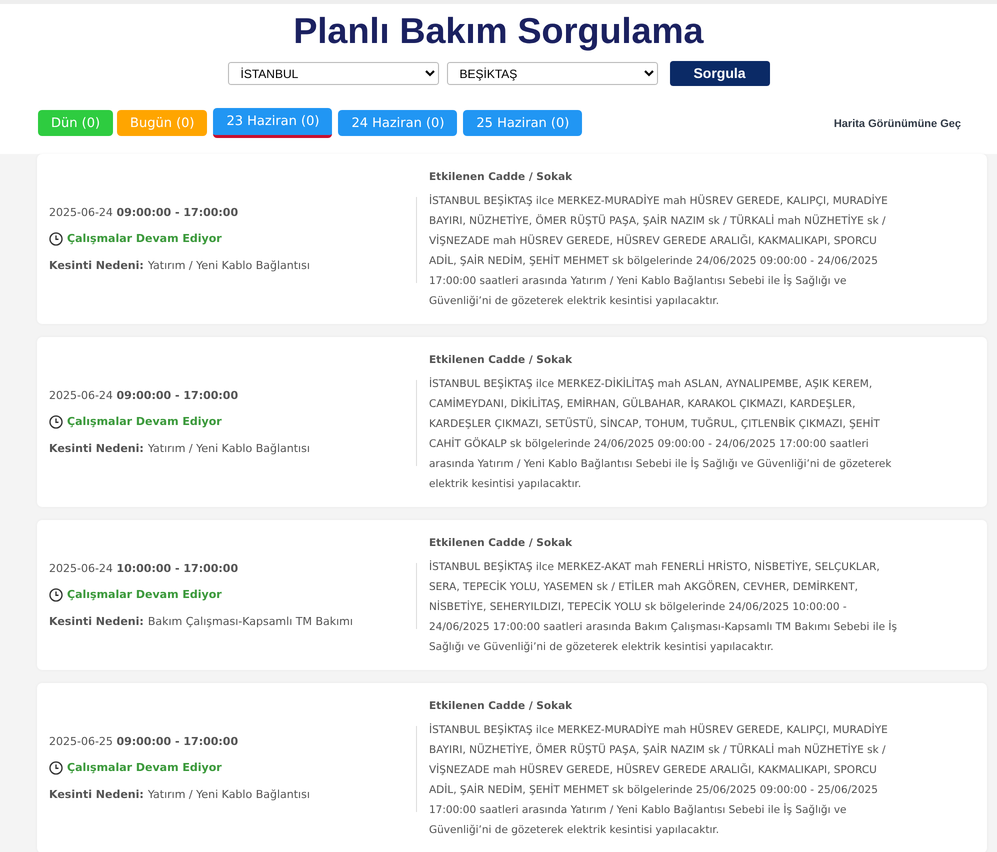 Image resolution: width=997 pixels, height=852 pixels. Describe the element at coordinates (897, 124) in the screenshot. I see `map-view-link: Harita Görünümüne Geç` at that location.